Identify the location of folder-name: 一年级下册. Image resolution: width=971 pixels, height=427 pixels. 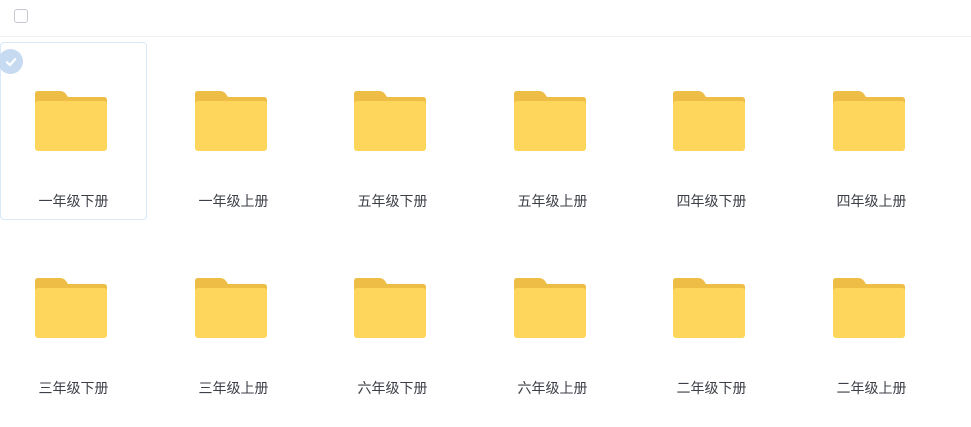
(73, 202).